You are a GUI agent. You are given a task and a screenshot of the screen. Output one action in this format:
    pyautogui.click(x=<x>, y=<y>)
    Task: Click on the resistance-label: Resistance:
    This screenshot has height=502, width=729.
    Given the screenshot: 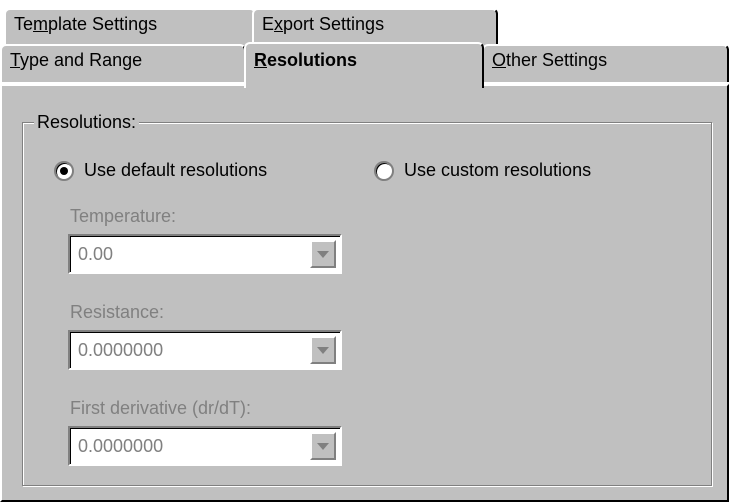 What is the action you would take?
    pyautogui.click(x=117, y=312)
    